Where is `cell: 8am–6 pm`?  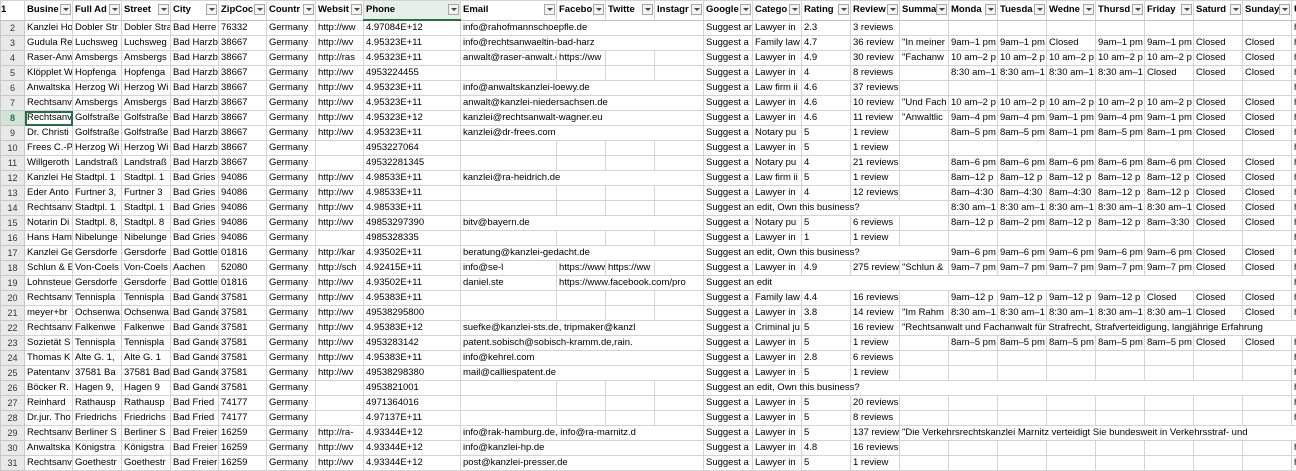 cell: 8am–6 pm is located at coordinates (973, 163).